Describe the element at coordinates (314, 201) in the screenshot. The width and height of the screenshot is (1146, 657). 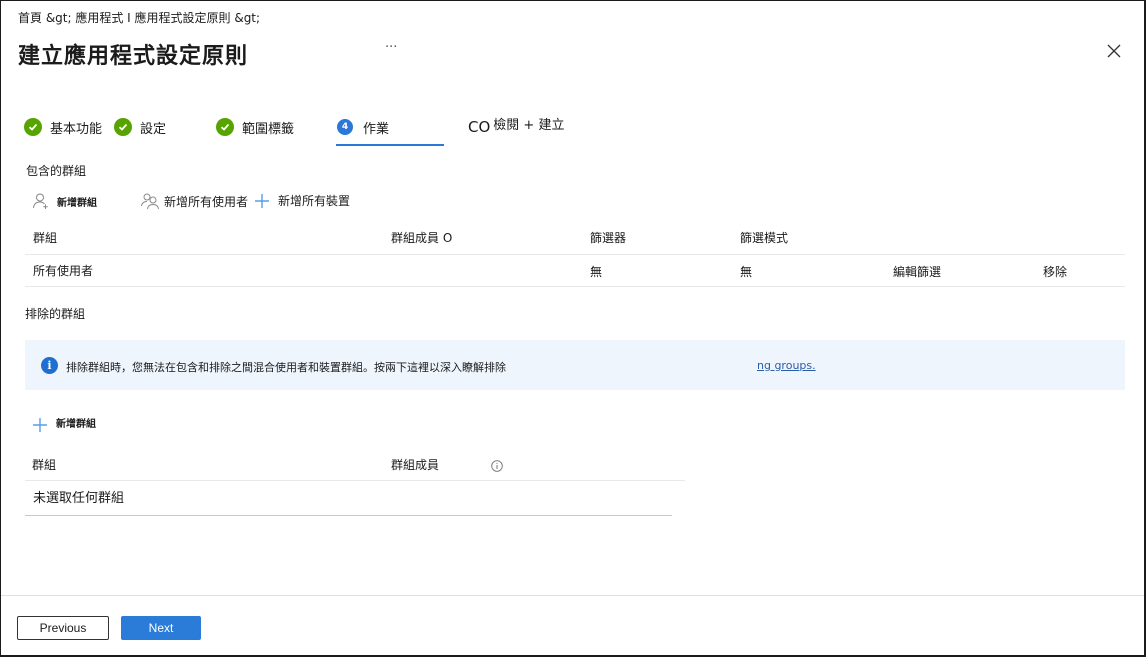
I see `add-all-devices-label: 新增所有裝置` at that location.